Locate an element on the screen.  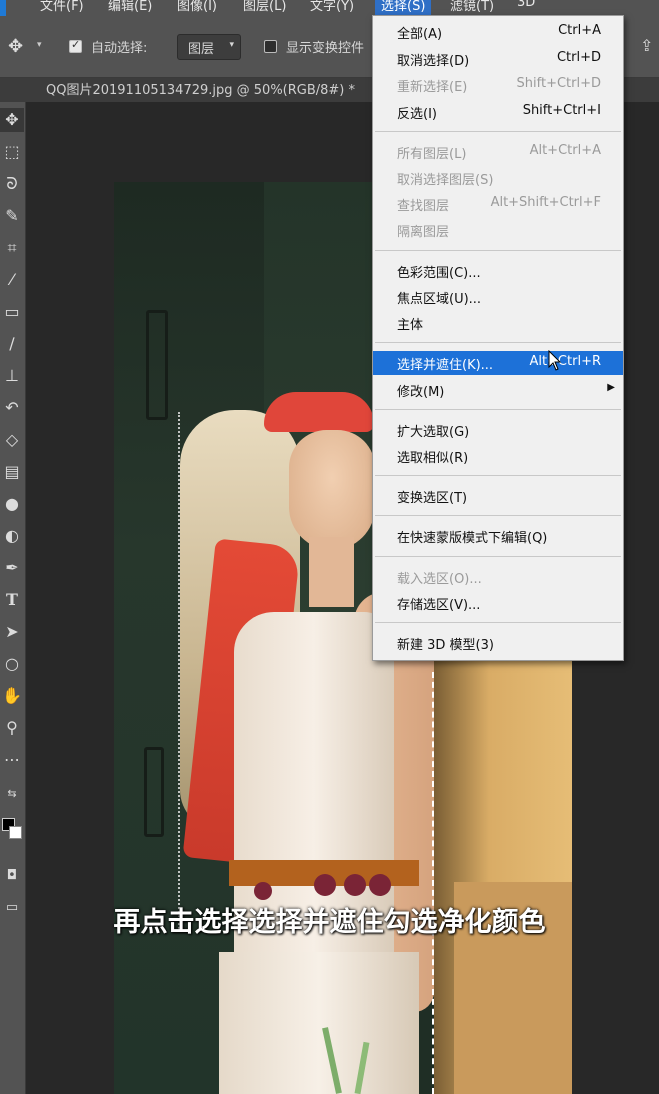
type-tool-icon: T is located at coordinates (12, 600).